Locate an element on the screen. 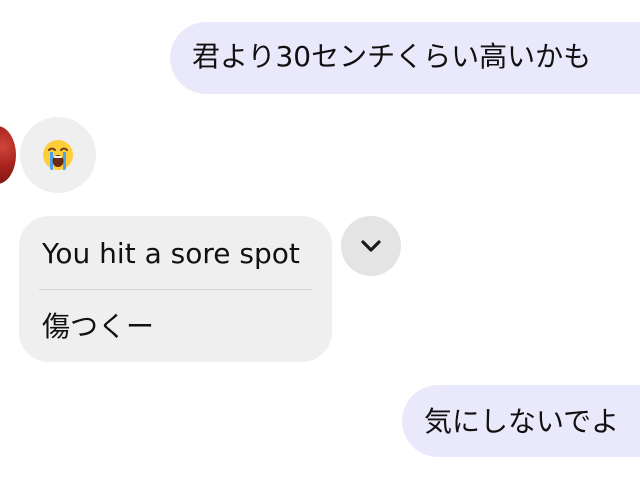 The width and height of the screenshot is (640, 479). incoming-translated-message: You hit a sore spot 傷つくー is located at coordinates (175, 289).